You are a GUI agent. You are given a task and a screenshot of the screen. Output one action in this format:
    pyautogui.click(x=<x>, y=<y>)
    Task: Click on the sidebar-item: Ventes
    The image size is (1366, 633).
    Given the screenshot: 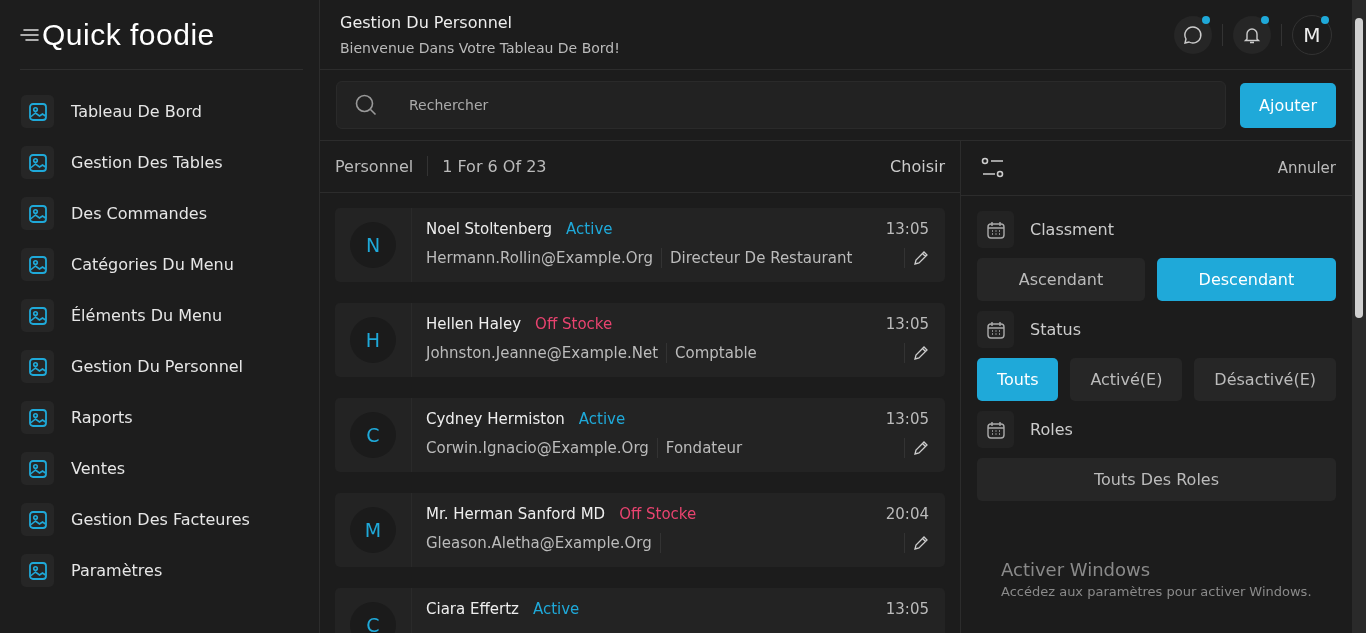 What is the action you would take?
    pyautogui.click(x=159, y=468)
    